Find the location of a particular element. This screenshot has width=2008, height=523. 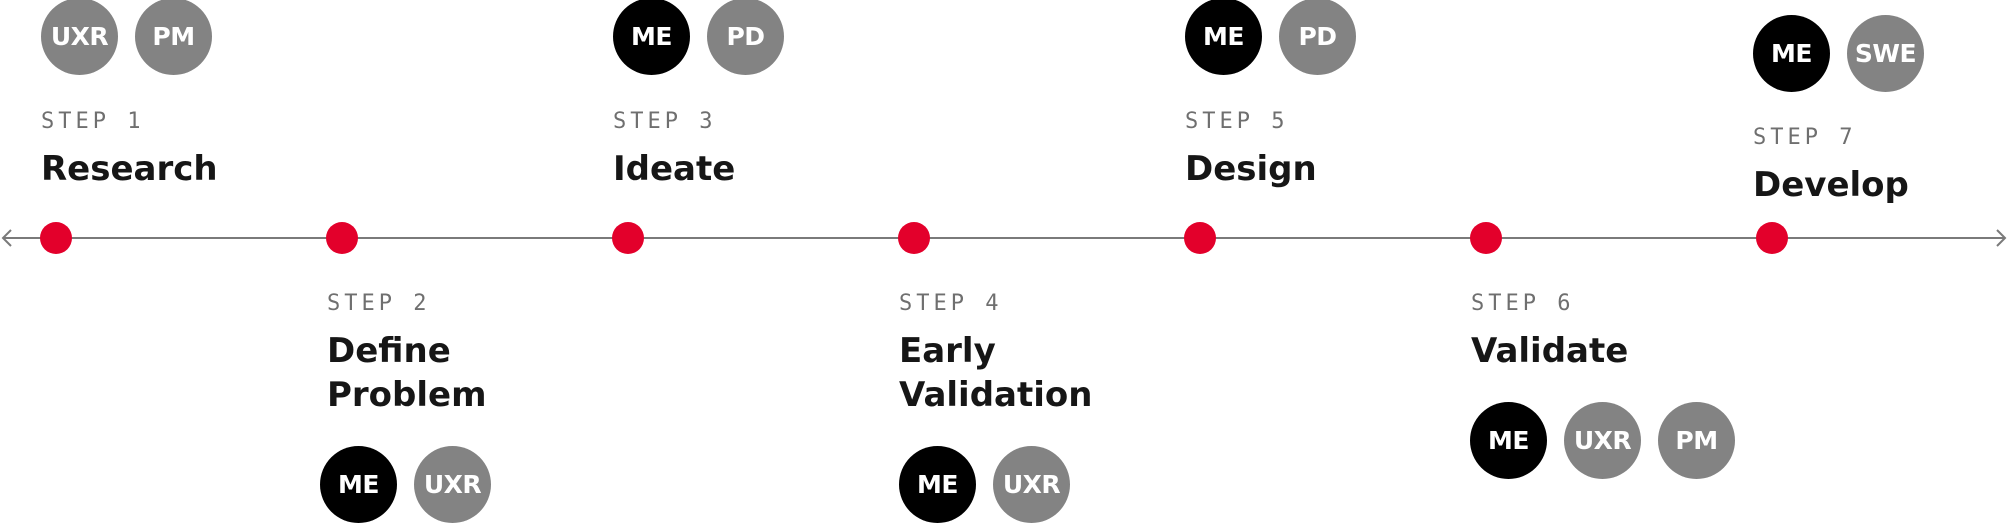

step-5-roles: ME PD is located at coordinates (1270, 37).